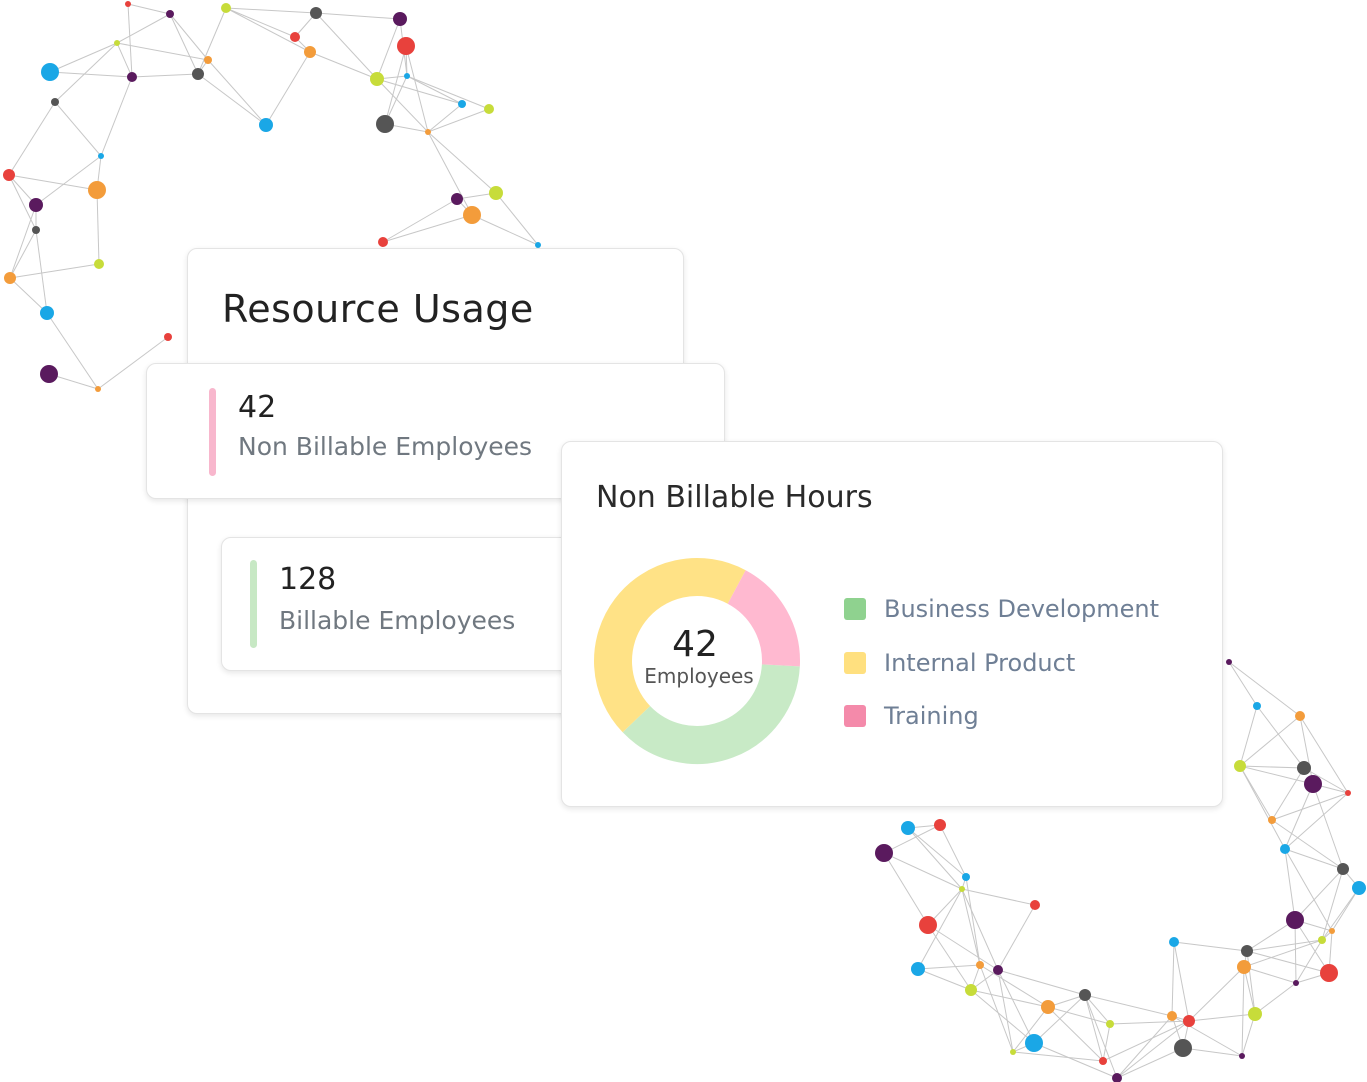  What do you see at coordinates (763, 618) in the screenshot?
I see `donut-slice-training` at bounding box center [763, 618].